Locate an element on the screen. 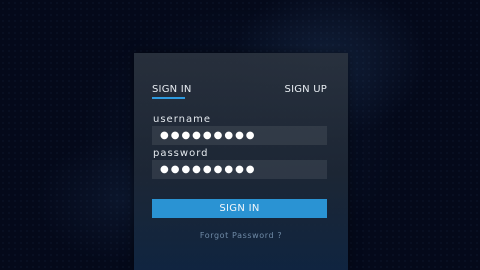  tab-sign-in: SIGN IN is located at coordinates (172, 89).